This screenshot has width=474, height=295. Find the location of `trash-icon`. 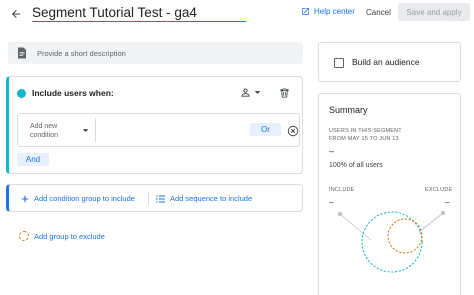

trash-icon is located at coordinates (284, 93).